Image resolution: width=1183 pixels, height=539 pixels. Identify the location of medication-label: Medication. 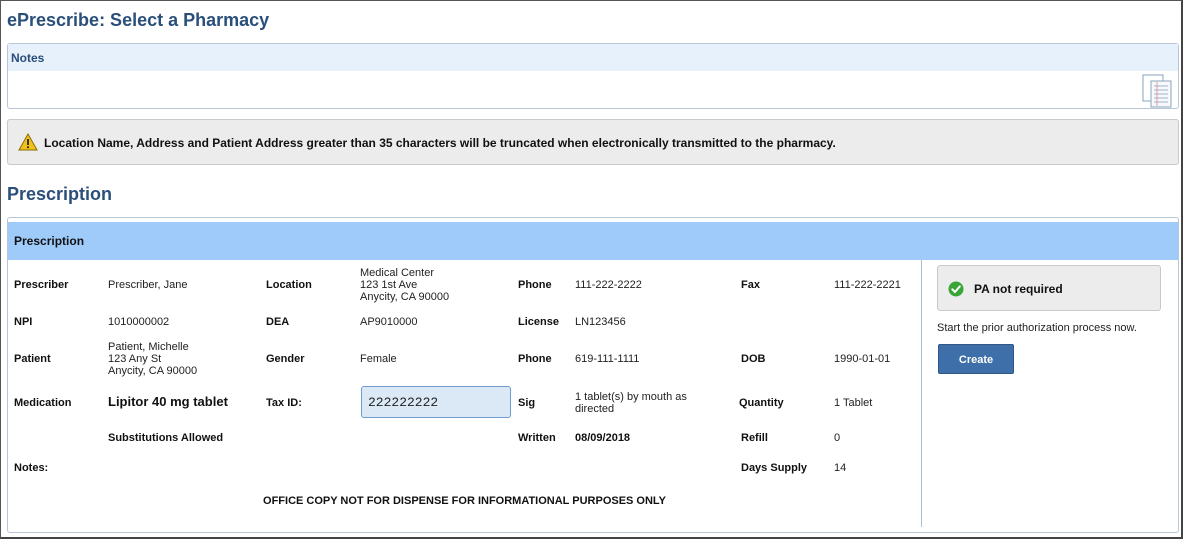
(43, 403).